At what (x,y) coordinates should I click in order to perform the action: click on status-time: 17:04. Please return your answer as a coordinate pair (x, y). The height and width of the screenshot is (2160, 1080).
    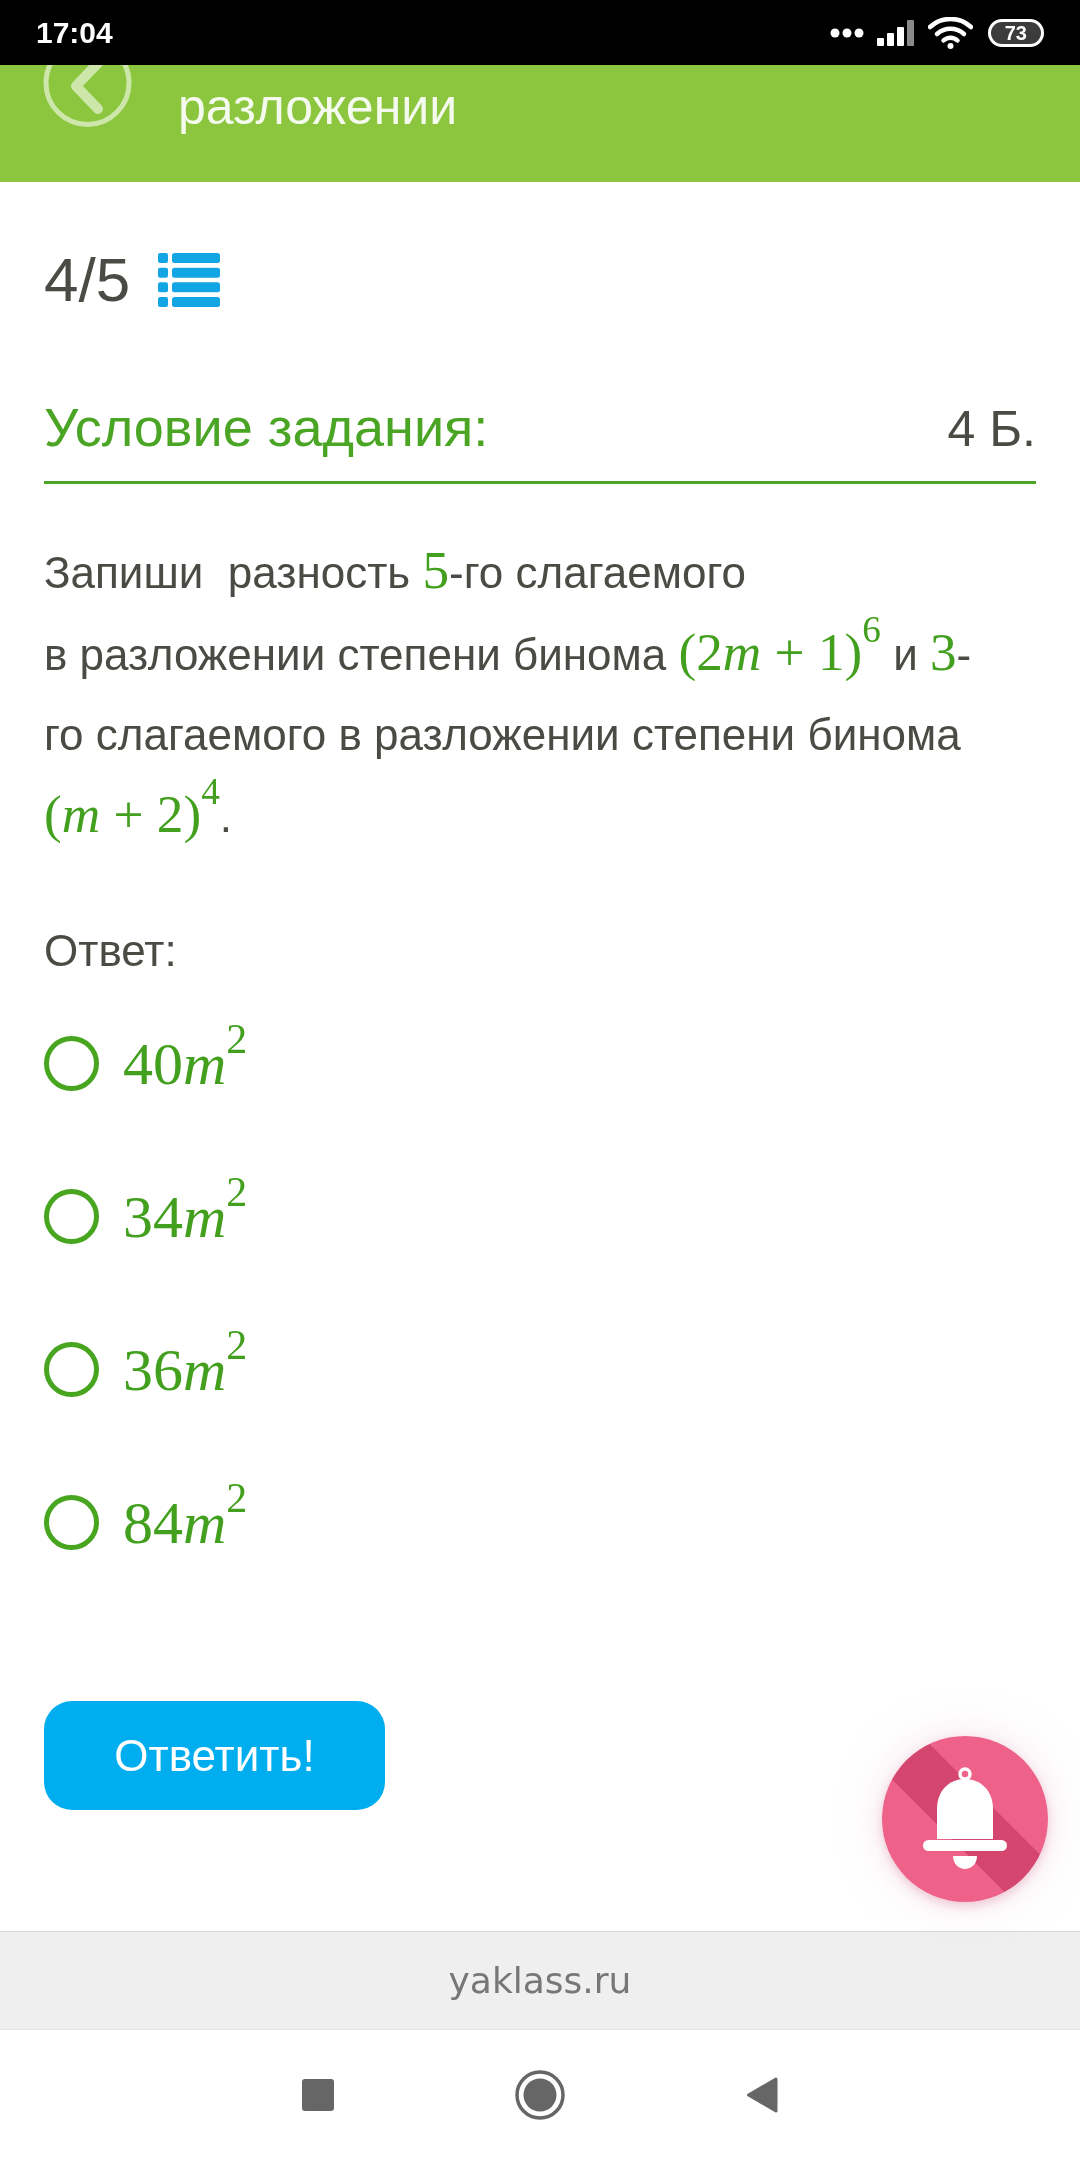
    Looking at the image, I should click on (74, 32).